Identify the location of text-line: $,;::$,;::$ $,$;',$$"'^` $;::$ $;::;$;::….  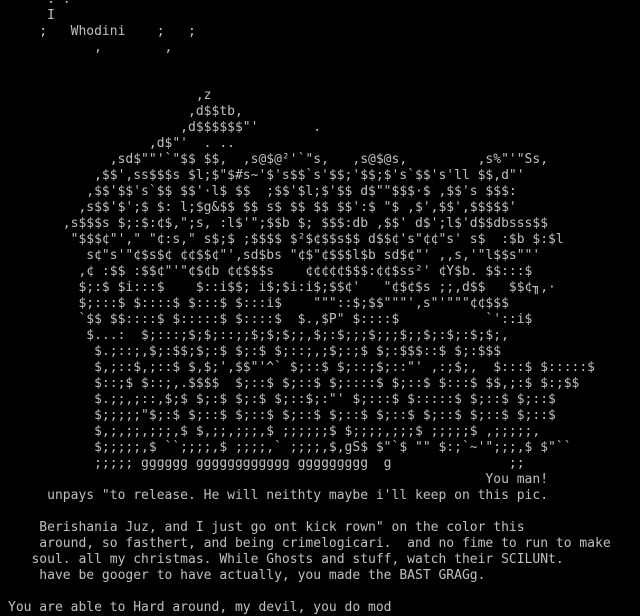
(301, 367).